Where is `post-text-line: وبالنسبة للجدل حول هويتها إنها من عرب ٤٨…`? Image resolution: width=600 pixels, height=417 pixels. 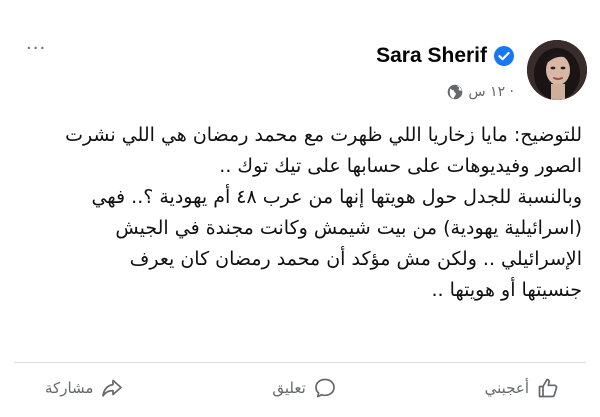 post-text-line: وبالنسبة للجدل حول هويتها إنها من عرب ٤٨… is located at coordinates (336, 197).